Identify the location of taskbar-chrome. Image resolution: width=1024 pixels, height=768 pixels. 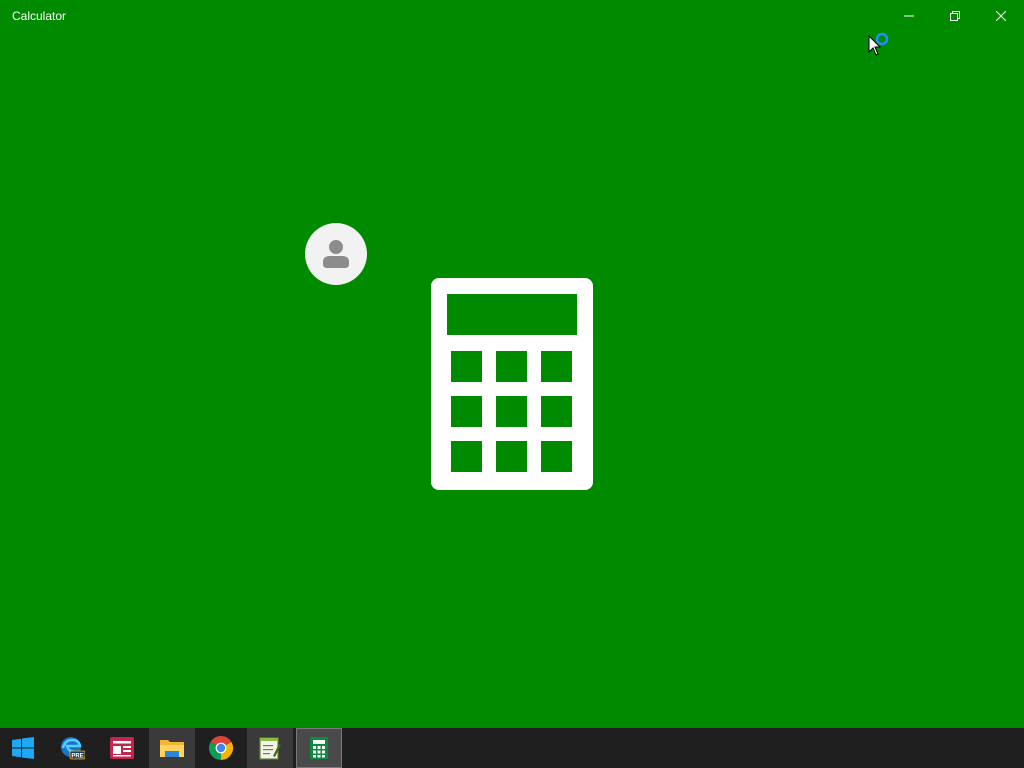
(221, 748).